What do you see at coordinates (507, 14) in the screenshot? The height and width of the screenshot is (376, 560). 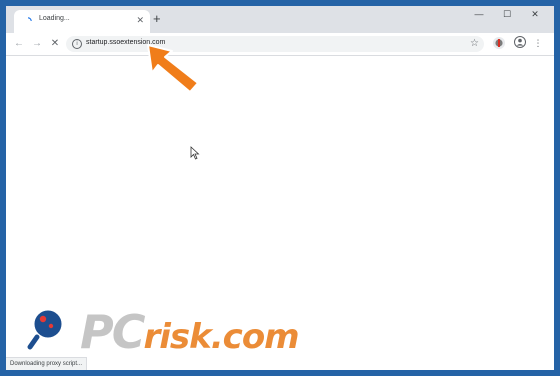 I see `maximize-button: ☐` at bounding box center [507, 14].